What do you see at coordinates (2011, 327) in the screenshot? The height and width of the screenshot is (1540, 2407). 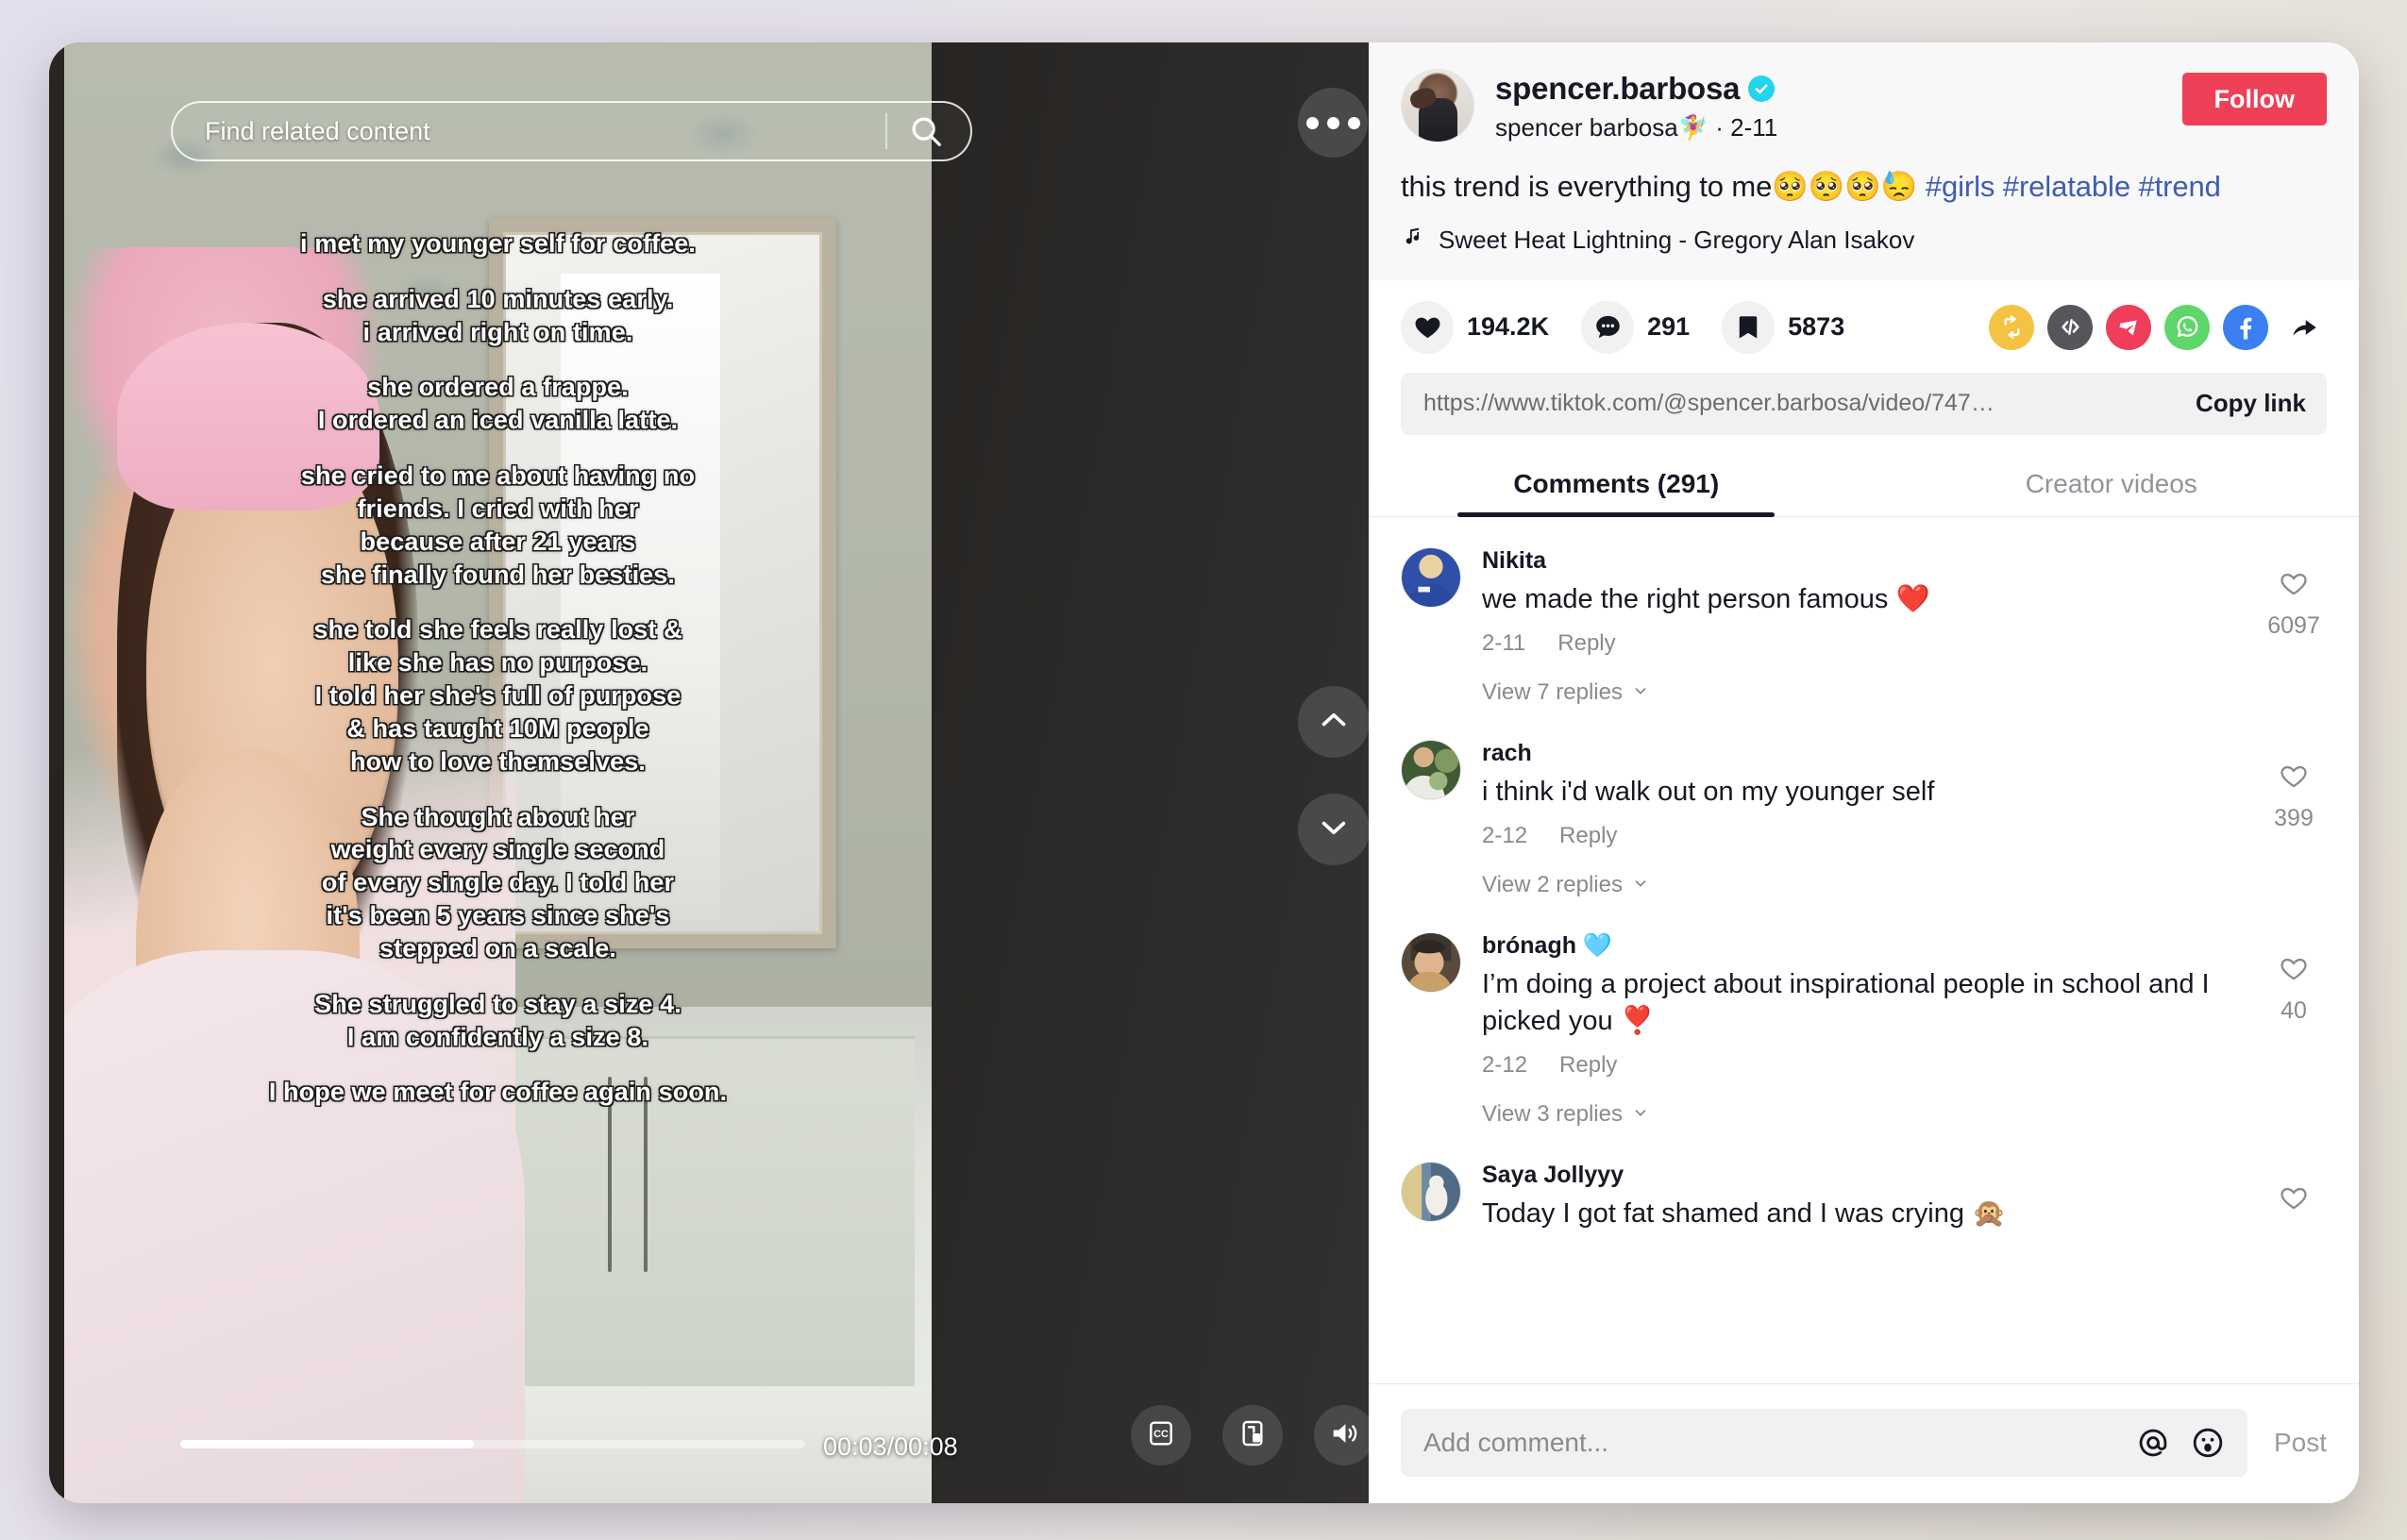 I see `repost-icon` at bounding box center [2011, 327].